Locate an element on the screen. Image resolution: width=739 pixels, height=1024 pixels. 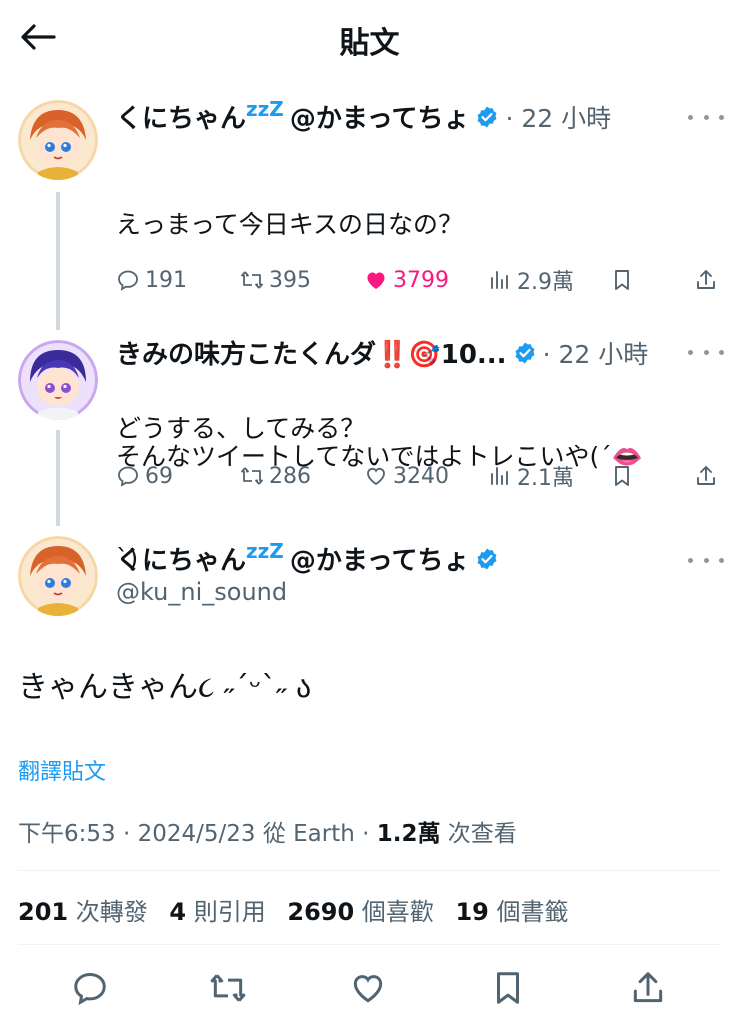
reply-count: 69 is located at coordinates (159, 476).